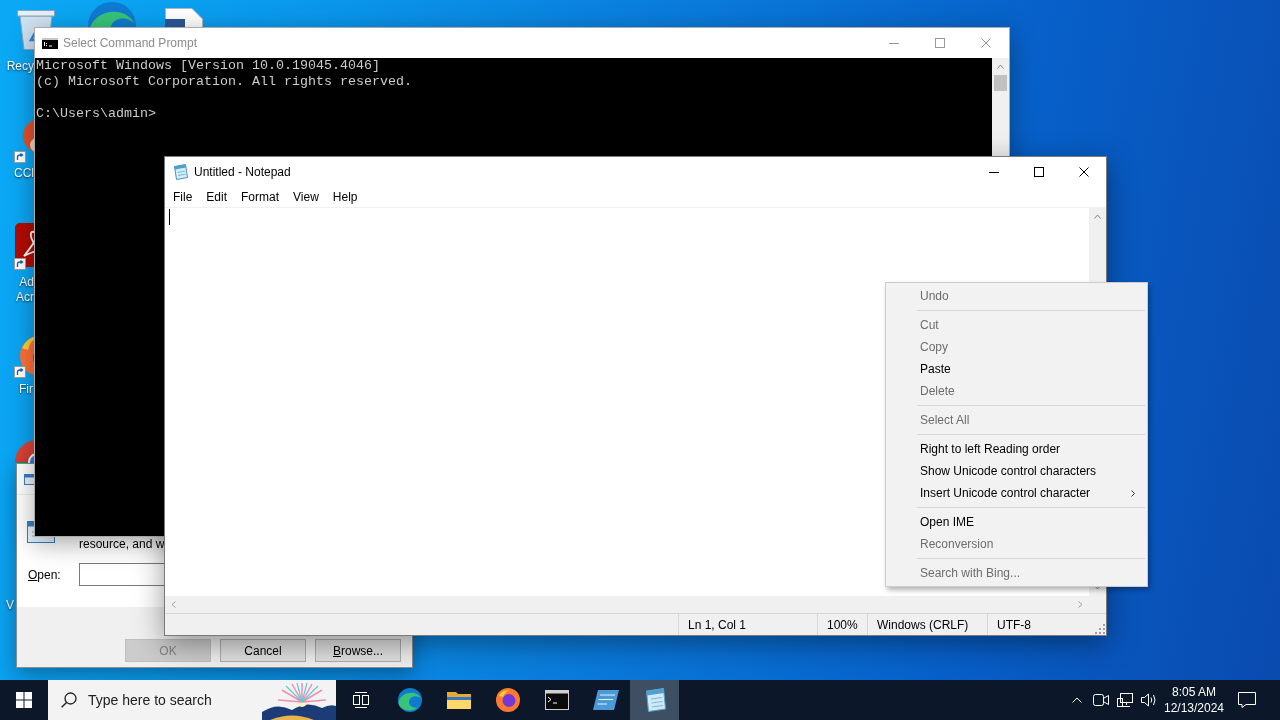  What do you see at coordinates (224, 82) in the screenshot?
I see `console-line: (c) Microsoft Corporation. All rights reserved.` at bounding box center [224, 82].